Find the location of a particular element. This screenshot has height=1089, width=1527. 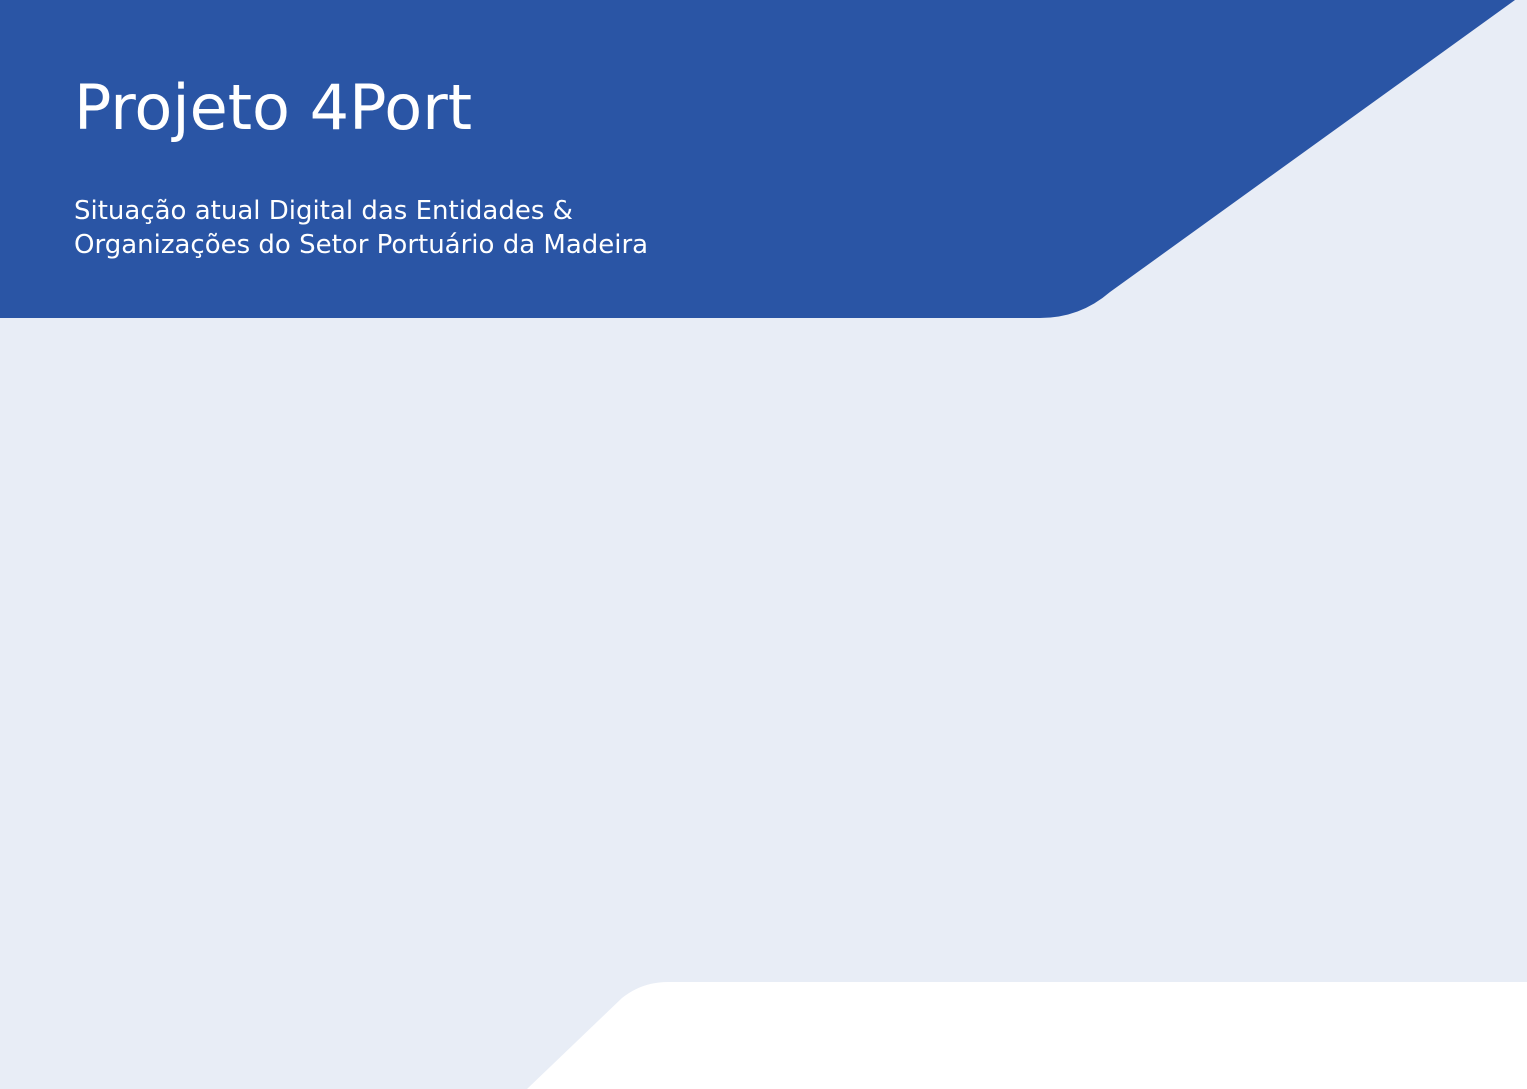

document-title: Projeto 4Port is located at coordinates (273, 107).